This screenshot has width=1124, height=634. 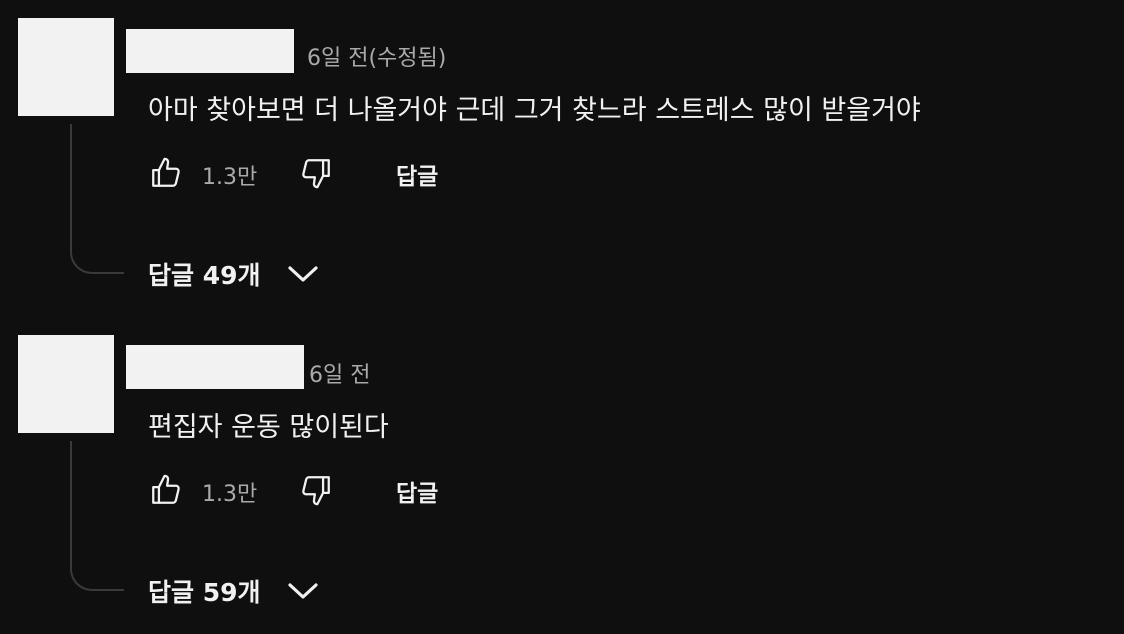 I want to click on replies-count-label: 답글 49개, so click(x=204, y=275).